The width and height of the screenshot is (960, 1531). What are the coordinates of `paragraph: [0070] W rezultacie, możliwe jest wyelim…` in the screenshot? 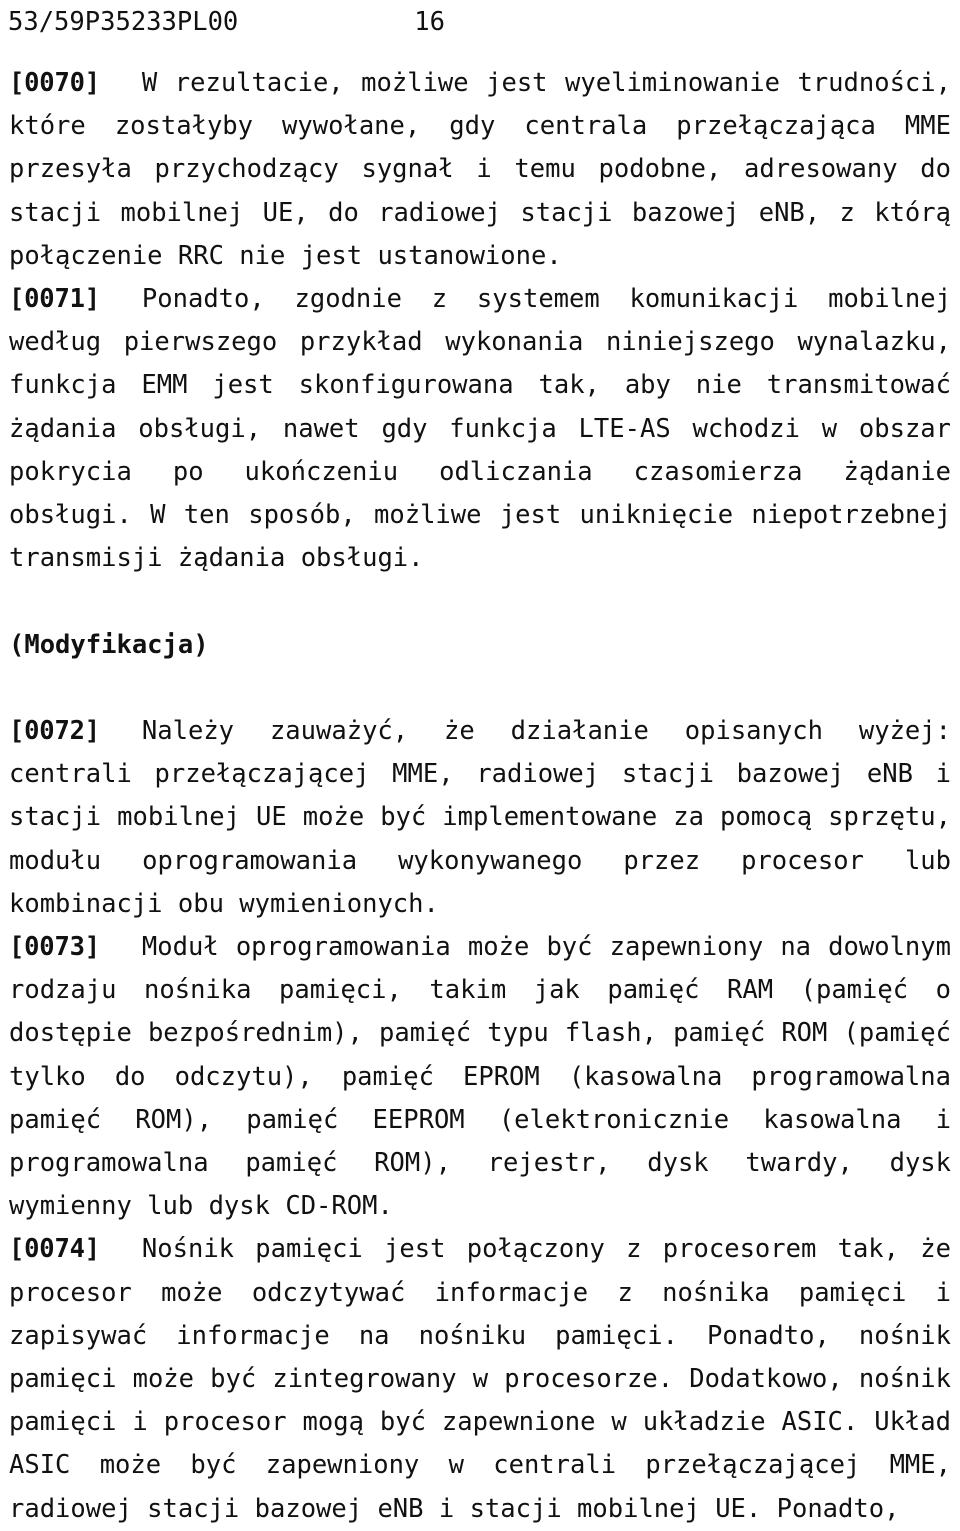 It's located at (480, 170).